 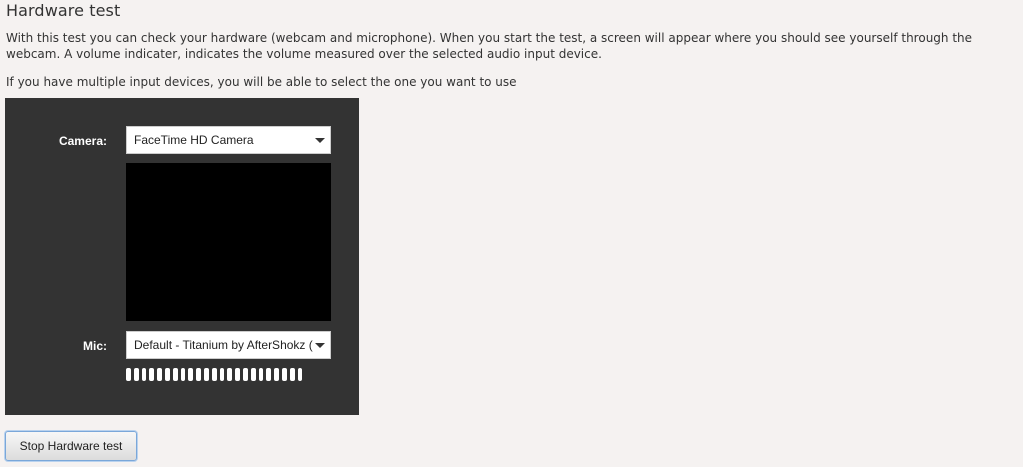 What do you see at coordinates (228, 242) in the screenshot?
I see `webcam-preview` at bounding box center [228, 242].